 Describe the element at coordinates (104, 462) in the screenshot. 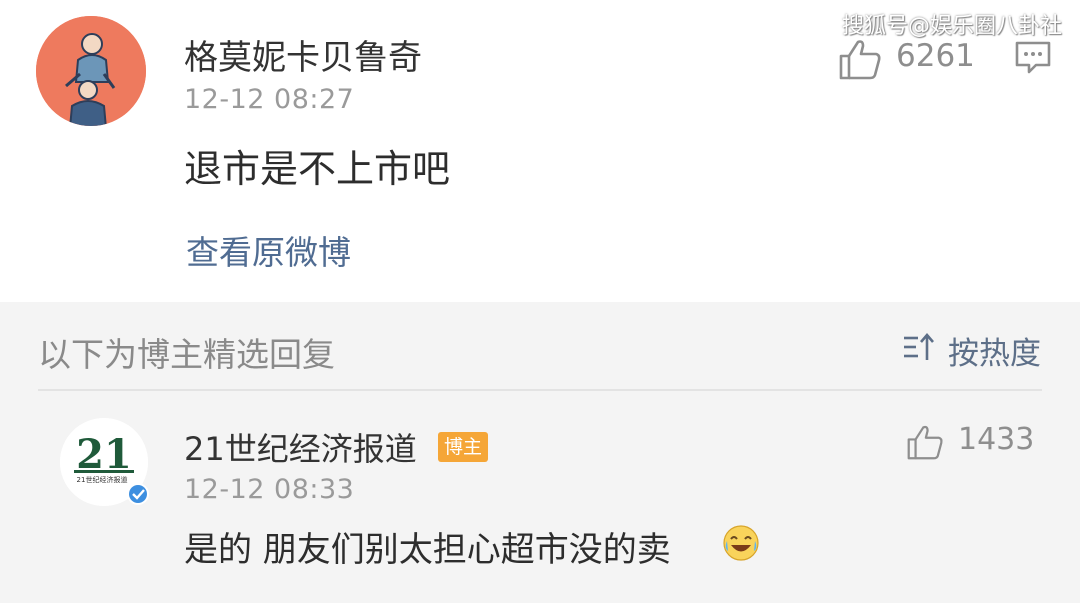

I see `avatar: 21 21世纪经济报道` at that location.